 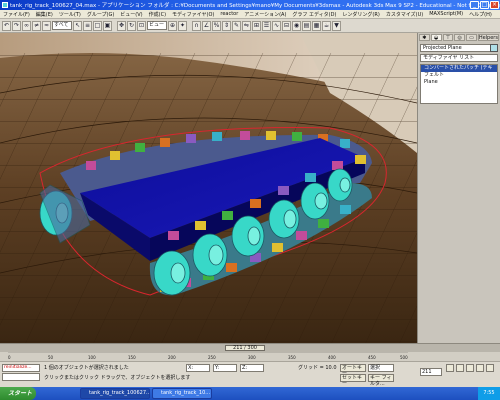 I want to click on stack-item: Plane, so click(x=459, y=82).